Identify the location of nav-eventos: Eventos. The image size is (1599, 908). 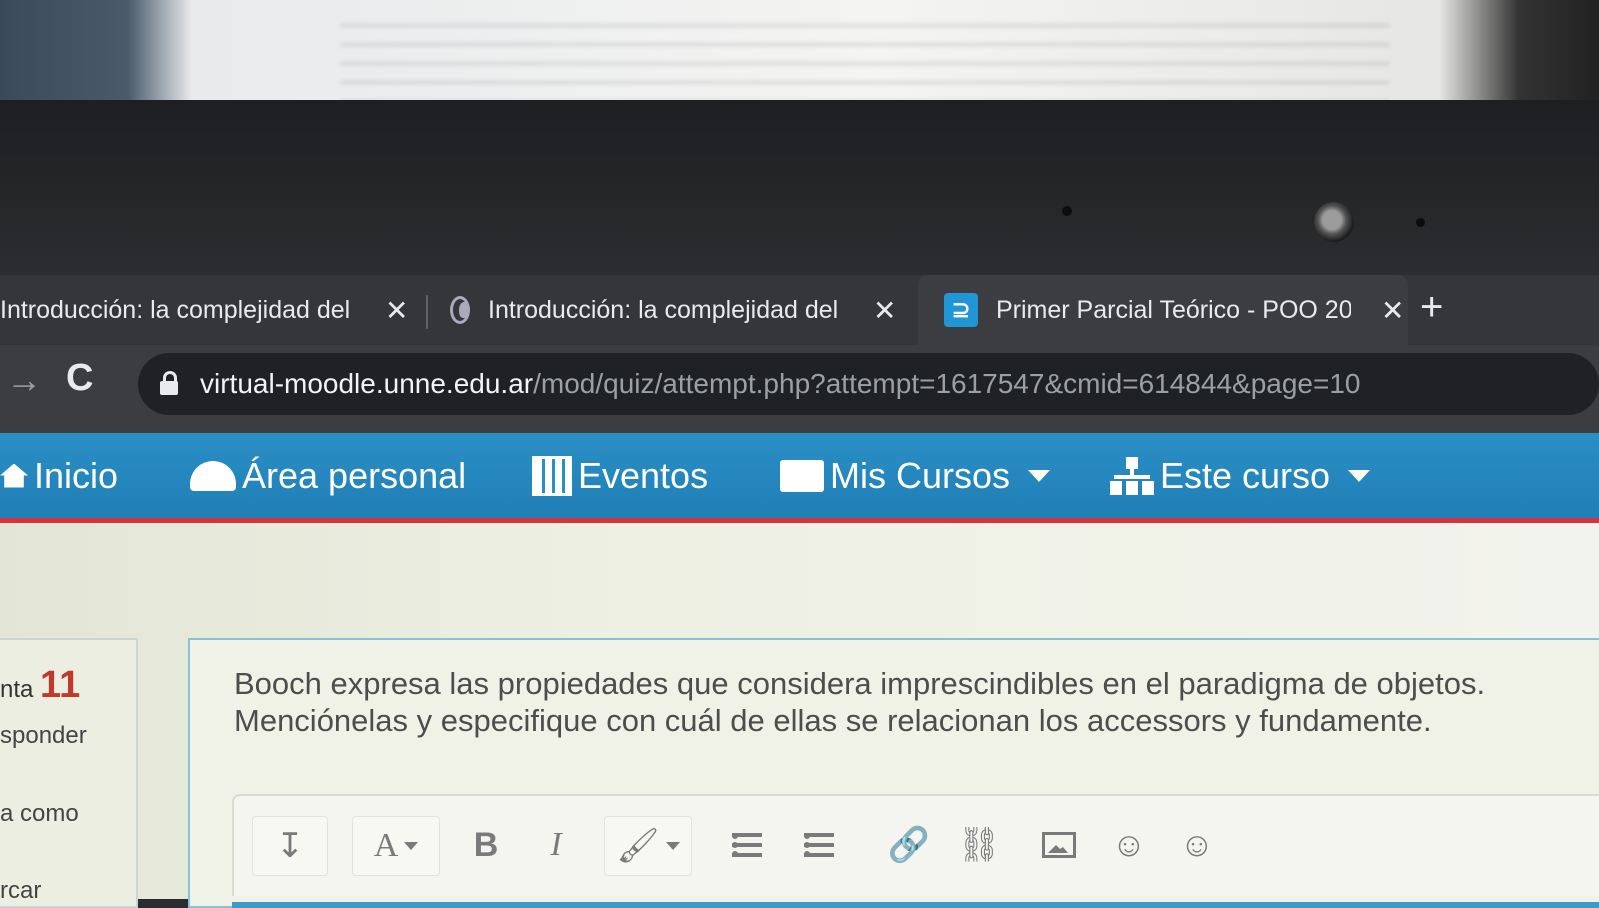
(620, 475).